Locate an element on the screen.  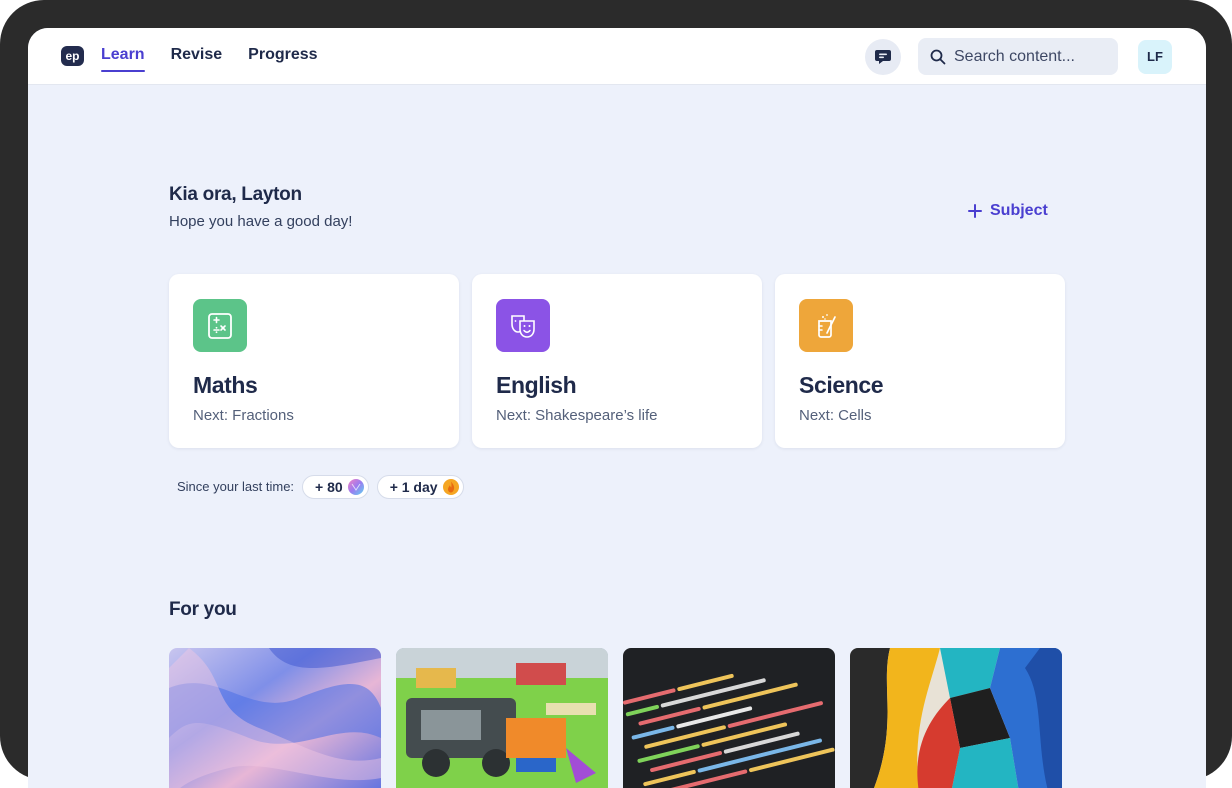
add-subject-label: Subject is located at coordinates (1019, 210).